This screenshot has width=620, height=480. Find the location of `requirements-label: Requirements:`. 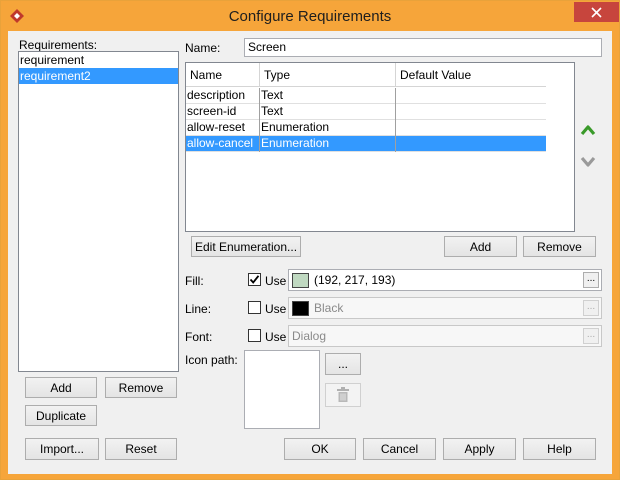

requirements-label: Requirements: is located at coordinates (58, 45).